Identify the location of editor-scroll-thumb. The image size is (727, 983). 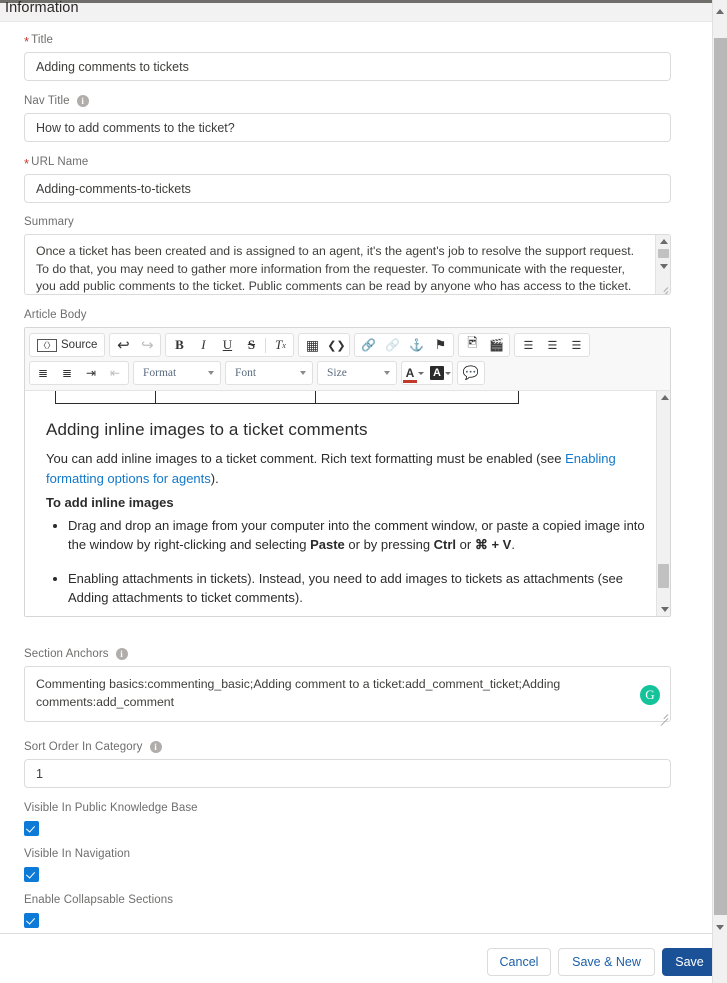
(663, 576).